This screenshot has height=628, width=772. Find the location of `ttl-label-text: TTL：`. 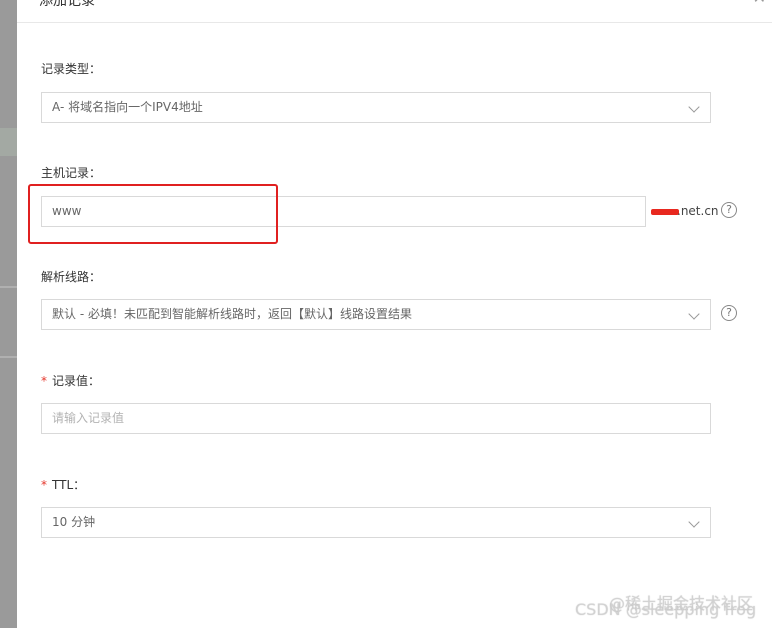

ttl-label-text: TTL： is located at coordinates (69, 485).